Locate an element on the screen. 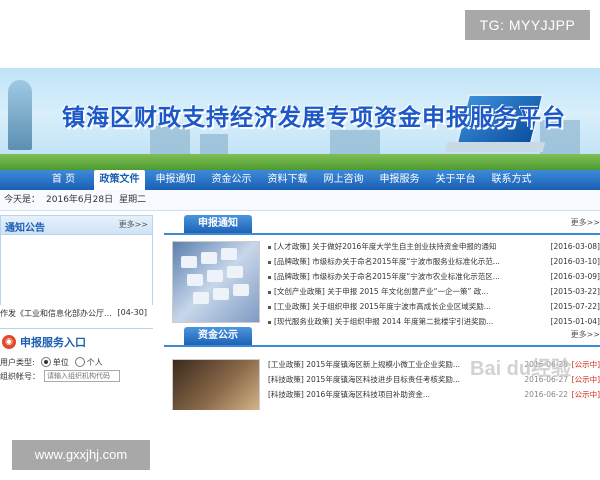 The image size is (600, 480). tab-fund-publicity: 资金公示 is located at coordinates (218, 336).